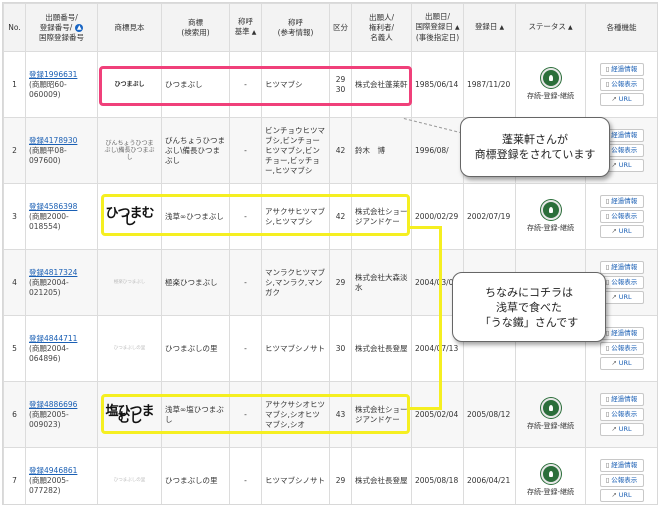  What do you see at coordinates (130, 151) in the screenshot?
I see `trademark-image: びんちょうひつまぶし\備長ひつまぶし` at bounding box center [130, 151].